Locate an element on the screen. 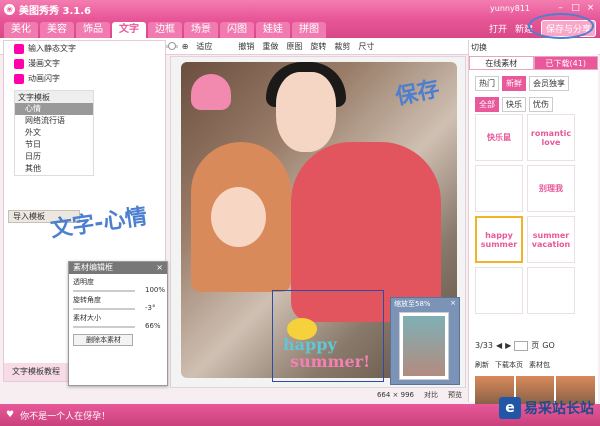  bottom-message: 你不是一个人在伢孕！ is located at coordinates (65, 415).